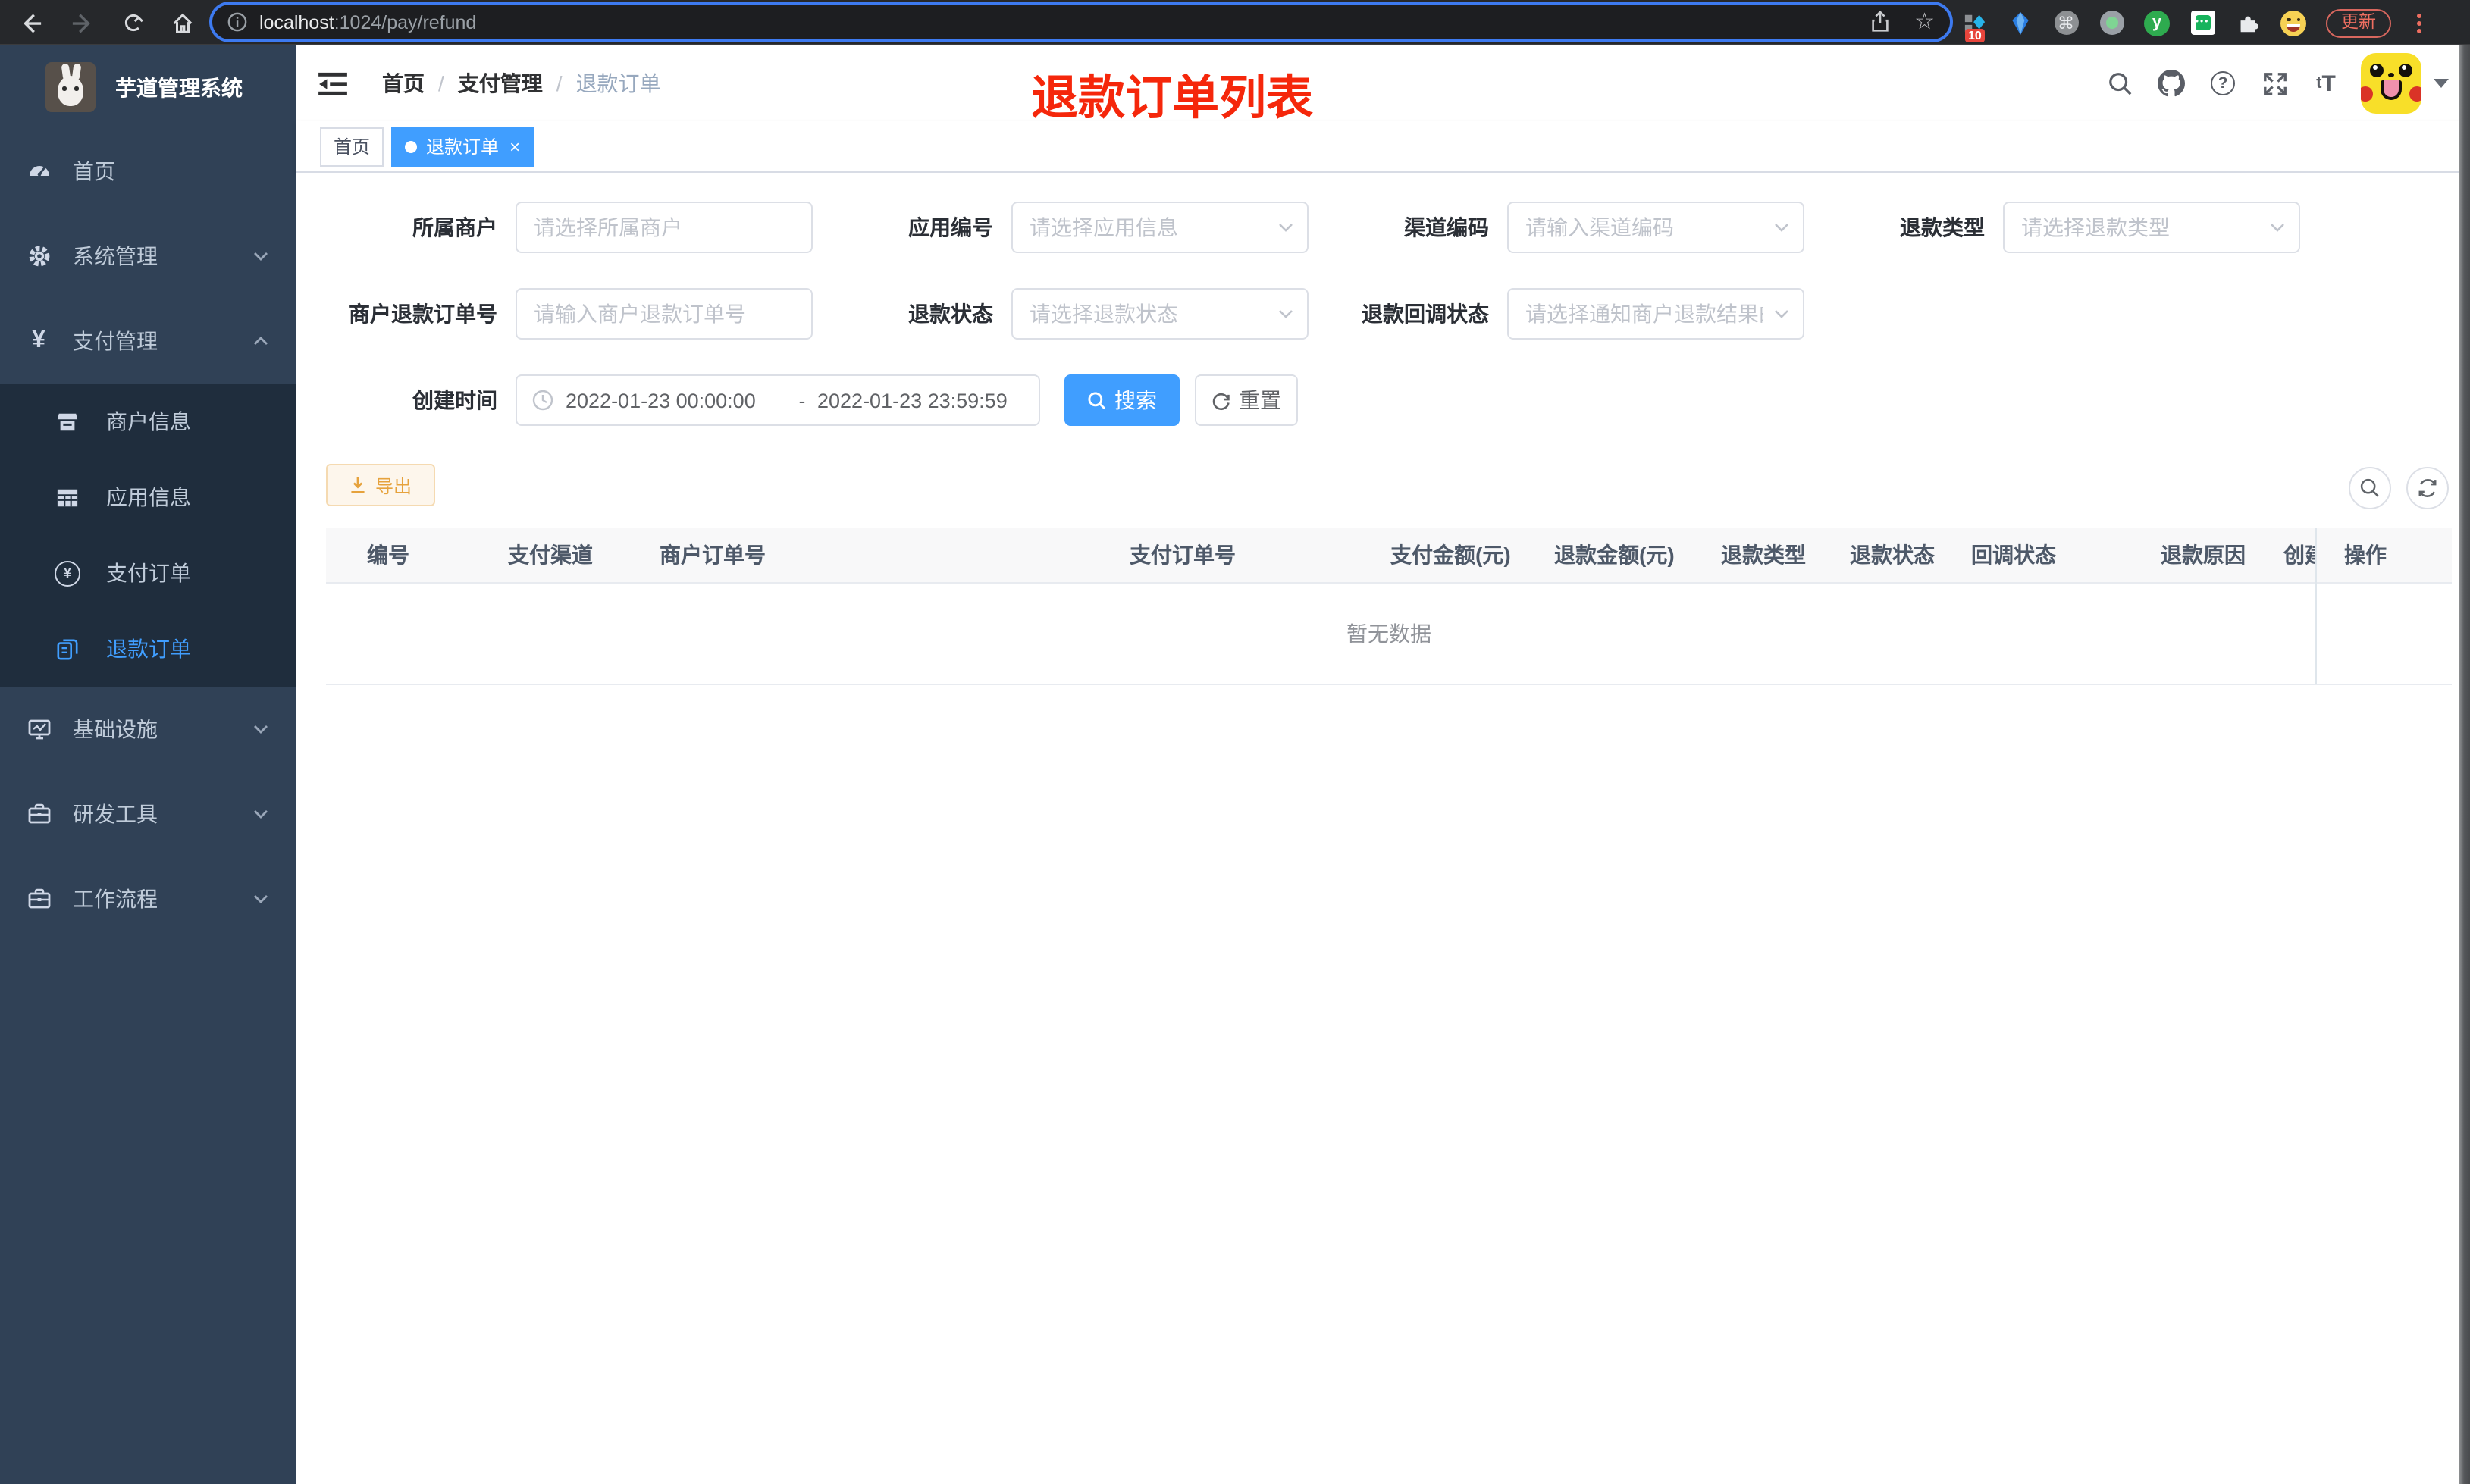 The height and width of the screenshot is (1484, 2470). What do you see at coordinates (148, 649) in the screenshot?
I see `sidebar-item-refund-order: 退款订单` at bounding box center [148, 649].